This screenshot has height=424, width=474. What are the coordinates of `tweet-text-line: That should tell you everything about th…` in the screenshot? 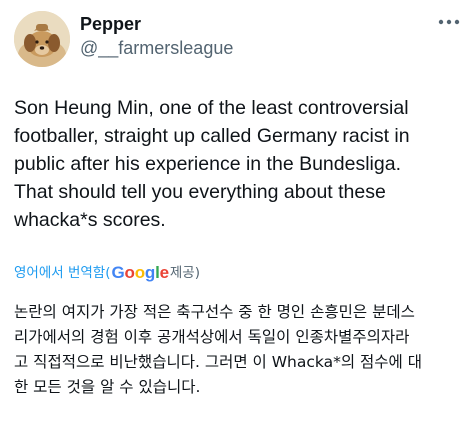 It's located at (200, 192).